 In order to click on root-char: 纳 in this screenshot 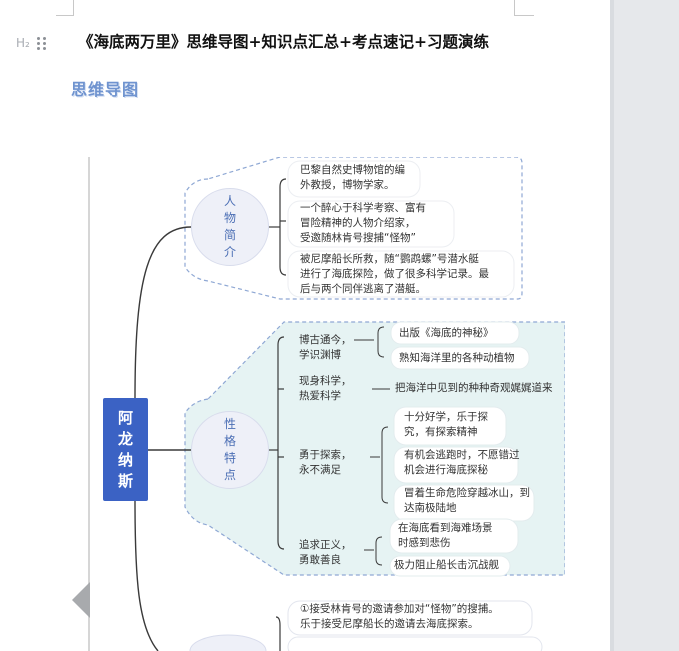, I will do `click(125, 459)`.